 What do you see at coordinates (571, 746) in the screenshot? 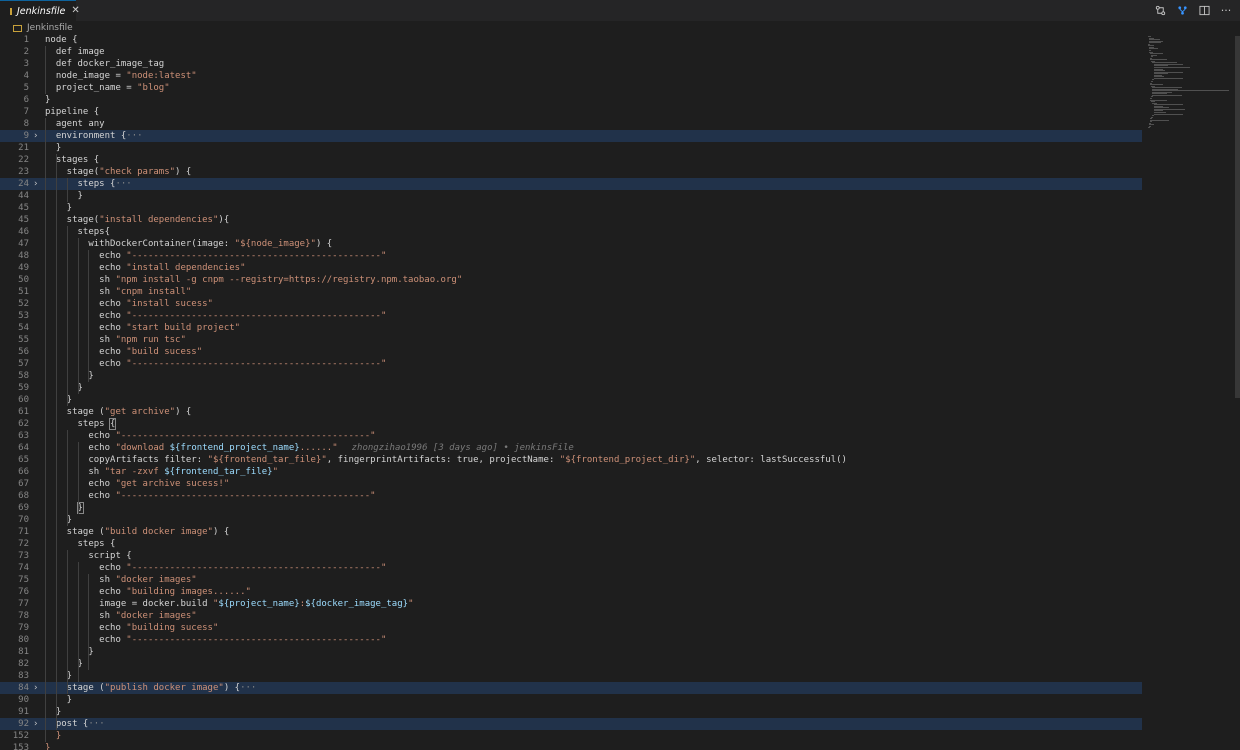
I see `code-line: 153}` at bounding box center [571, 746].